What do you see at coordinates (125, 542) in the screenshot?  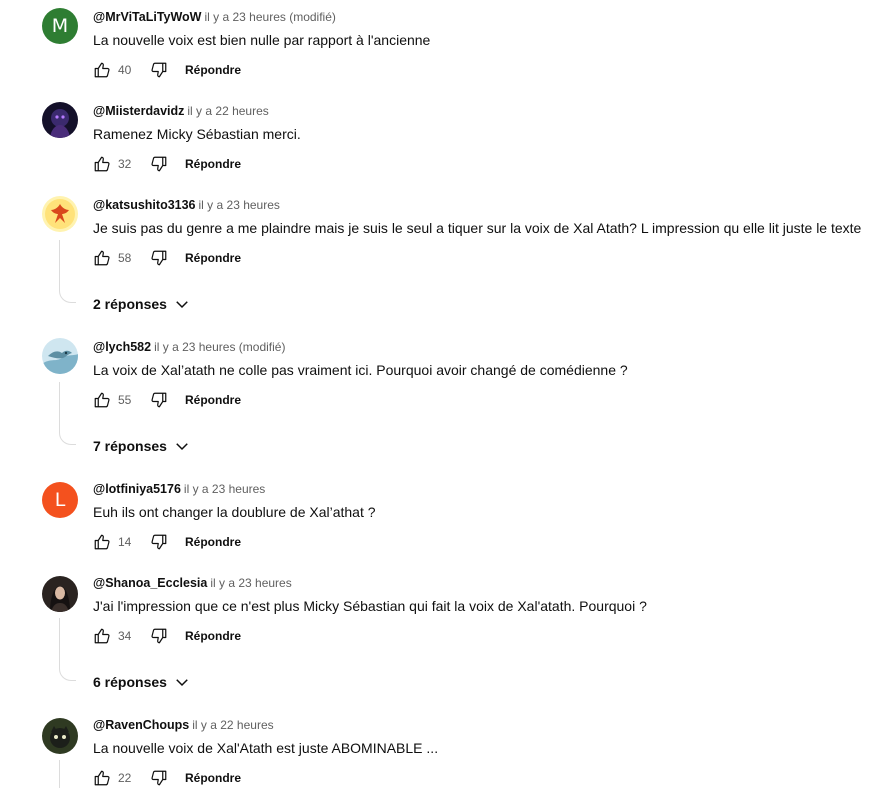 I see `like-count: 14` at bounding box center [125, 542].